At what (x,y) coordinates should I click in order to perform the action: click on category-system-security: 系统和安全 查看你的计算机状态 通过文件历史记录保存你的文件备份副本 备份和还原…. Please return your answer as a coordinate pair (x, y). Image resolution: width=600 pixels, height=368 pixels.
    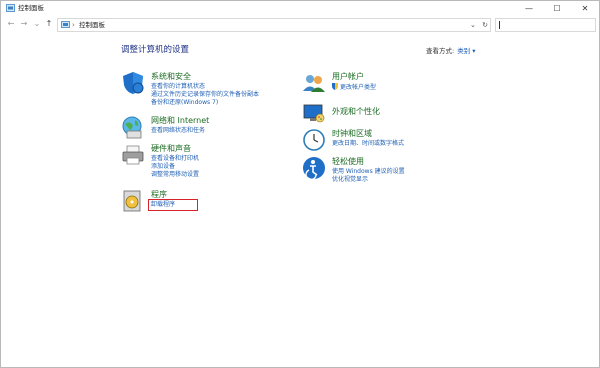
    Looking at the image, I should click on (221, 91).